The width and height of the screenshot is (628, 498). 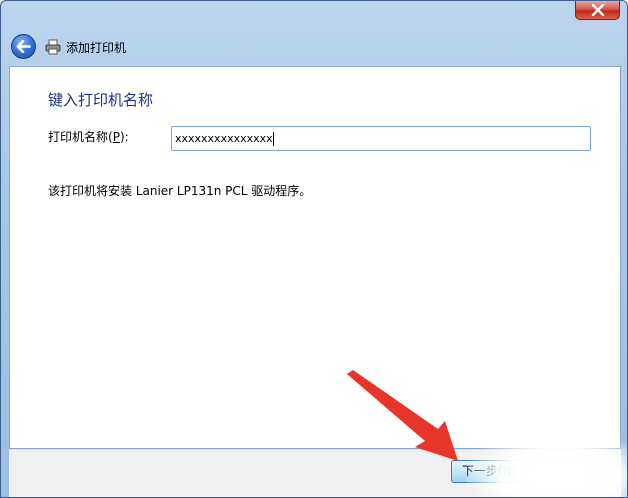 I want to click on back-button, so click(x=23, y=46).